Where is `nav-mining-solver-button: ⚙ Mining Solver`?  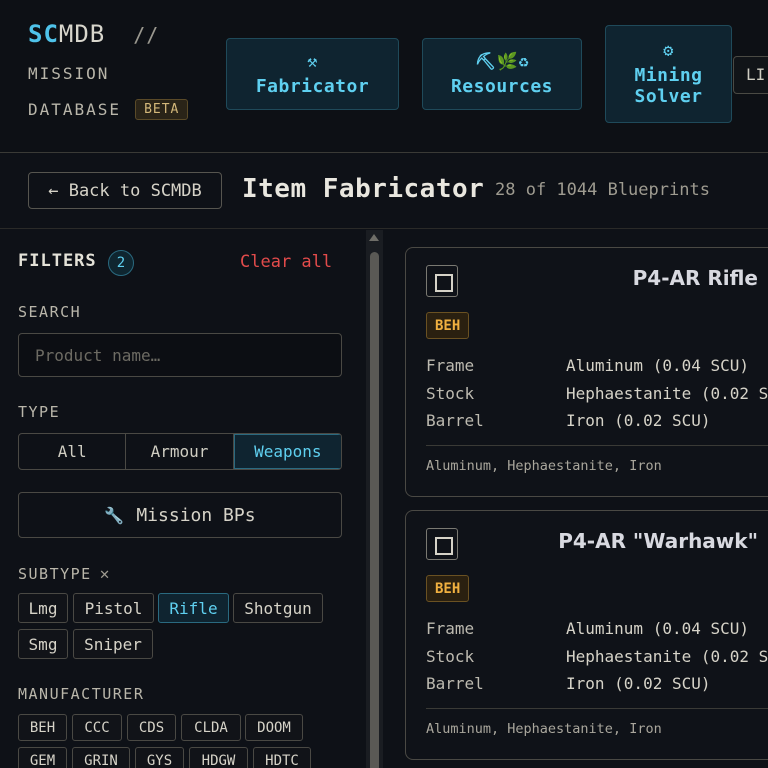
nav-mining-solver-button: ⚙ Mining Solver is located at coordinates (668, 74).